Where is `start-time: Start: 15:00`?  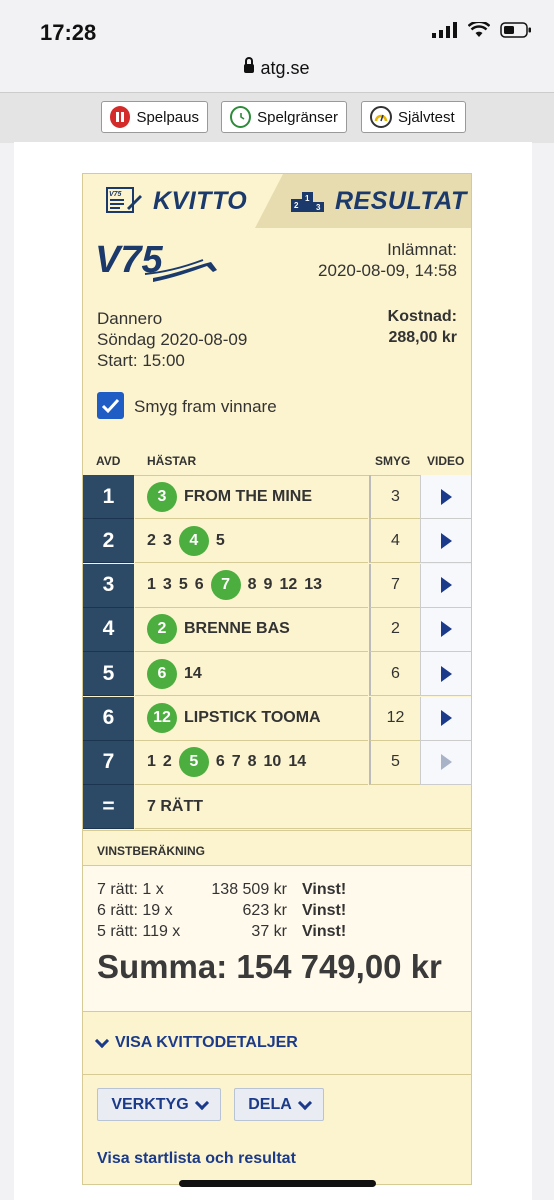
start-time: Start: 15:00 is located at coordinates (141, 360).